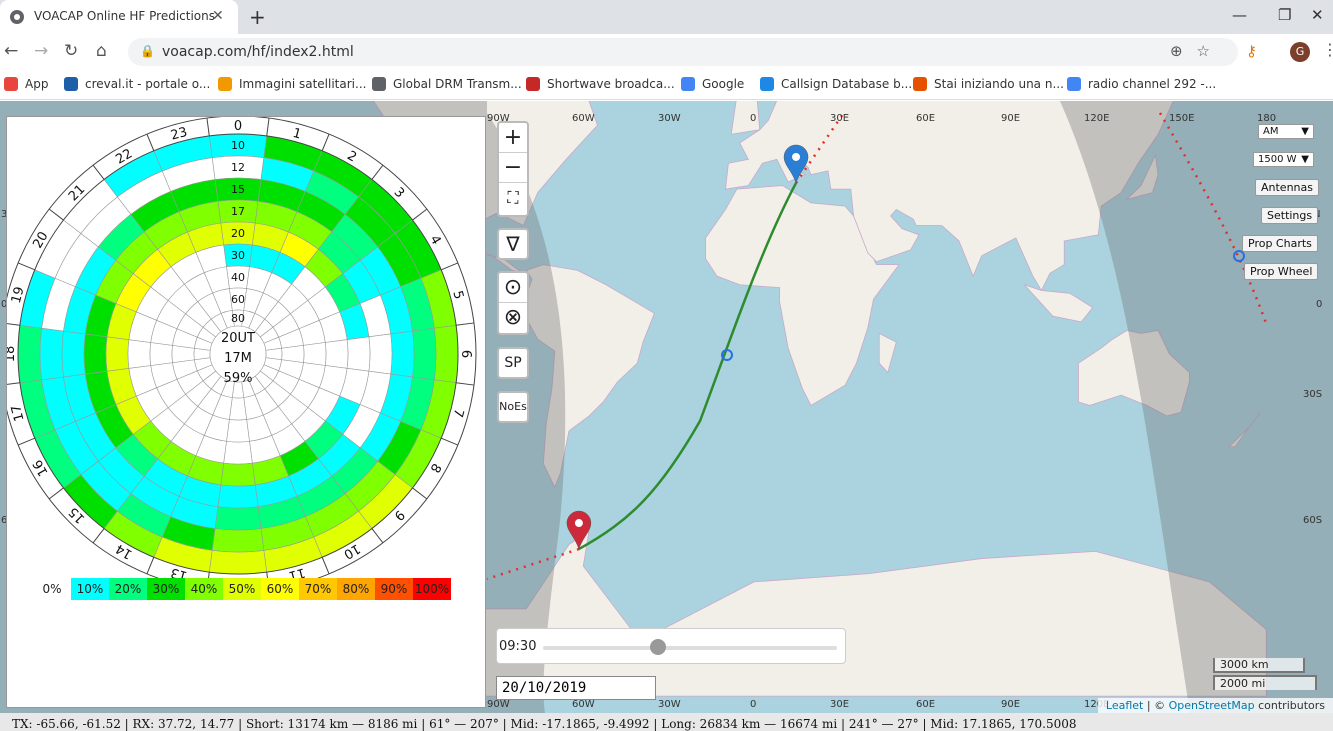 The image size is (1333, 731). I want to click on axis-label-right: 60S, so click(1313, 520).